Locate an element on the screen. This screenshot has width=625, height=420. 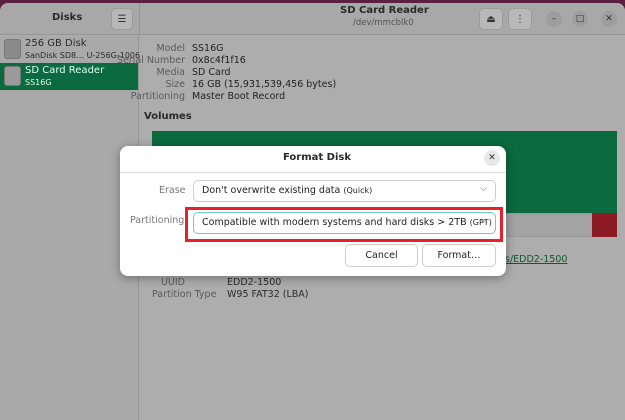
minimize-icon: – is located at coordinates (554, 19).